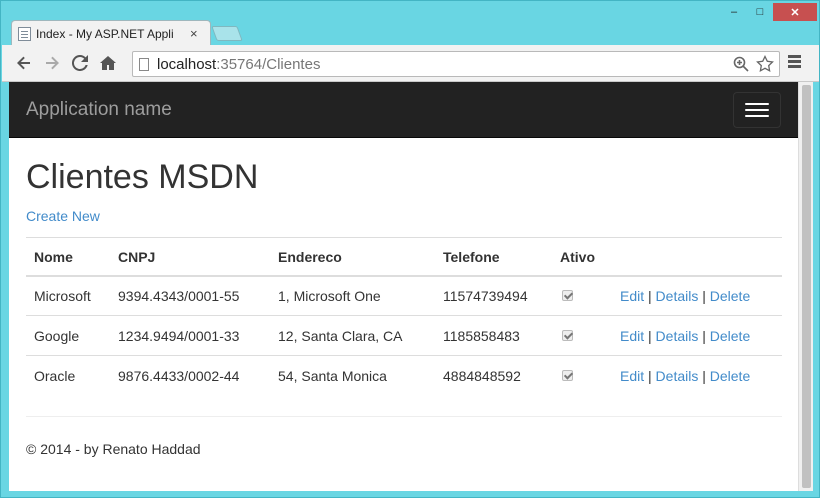 This screenshot has height=498, width=820. Describe the element at coordinates (113, 448) in the screenshot. I see `page-footer: © 2014 - by Renato Haddad` at that location.